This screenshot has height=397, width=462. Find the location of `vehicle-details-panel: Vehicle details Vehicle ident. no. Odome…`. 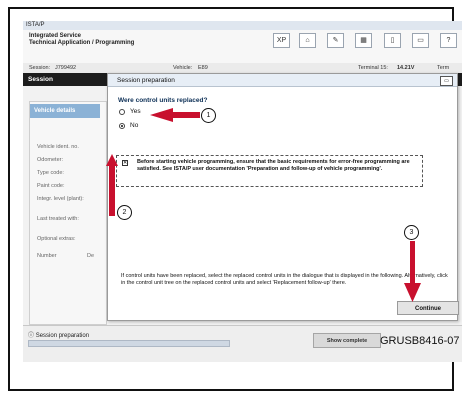

vehicle-details-panel: Vehicle details Vehicle ident. no. Odome… is located at coordinates (68, 213).